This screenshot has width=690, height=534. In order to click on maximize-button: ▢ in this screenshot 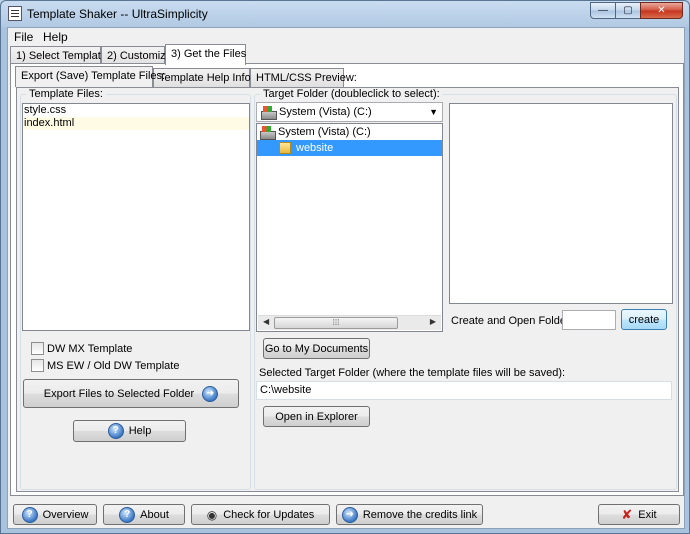, I will do `click(628, 10)`.